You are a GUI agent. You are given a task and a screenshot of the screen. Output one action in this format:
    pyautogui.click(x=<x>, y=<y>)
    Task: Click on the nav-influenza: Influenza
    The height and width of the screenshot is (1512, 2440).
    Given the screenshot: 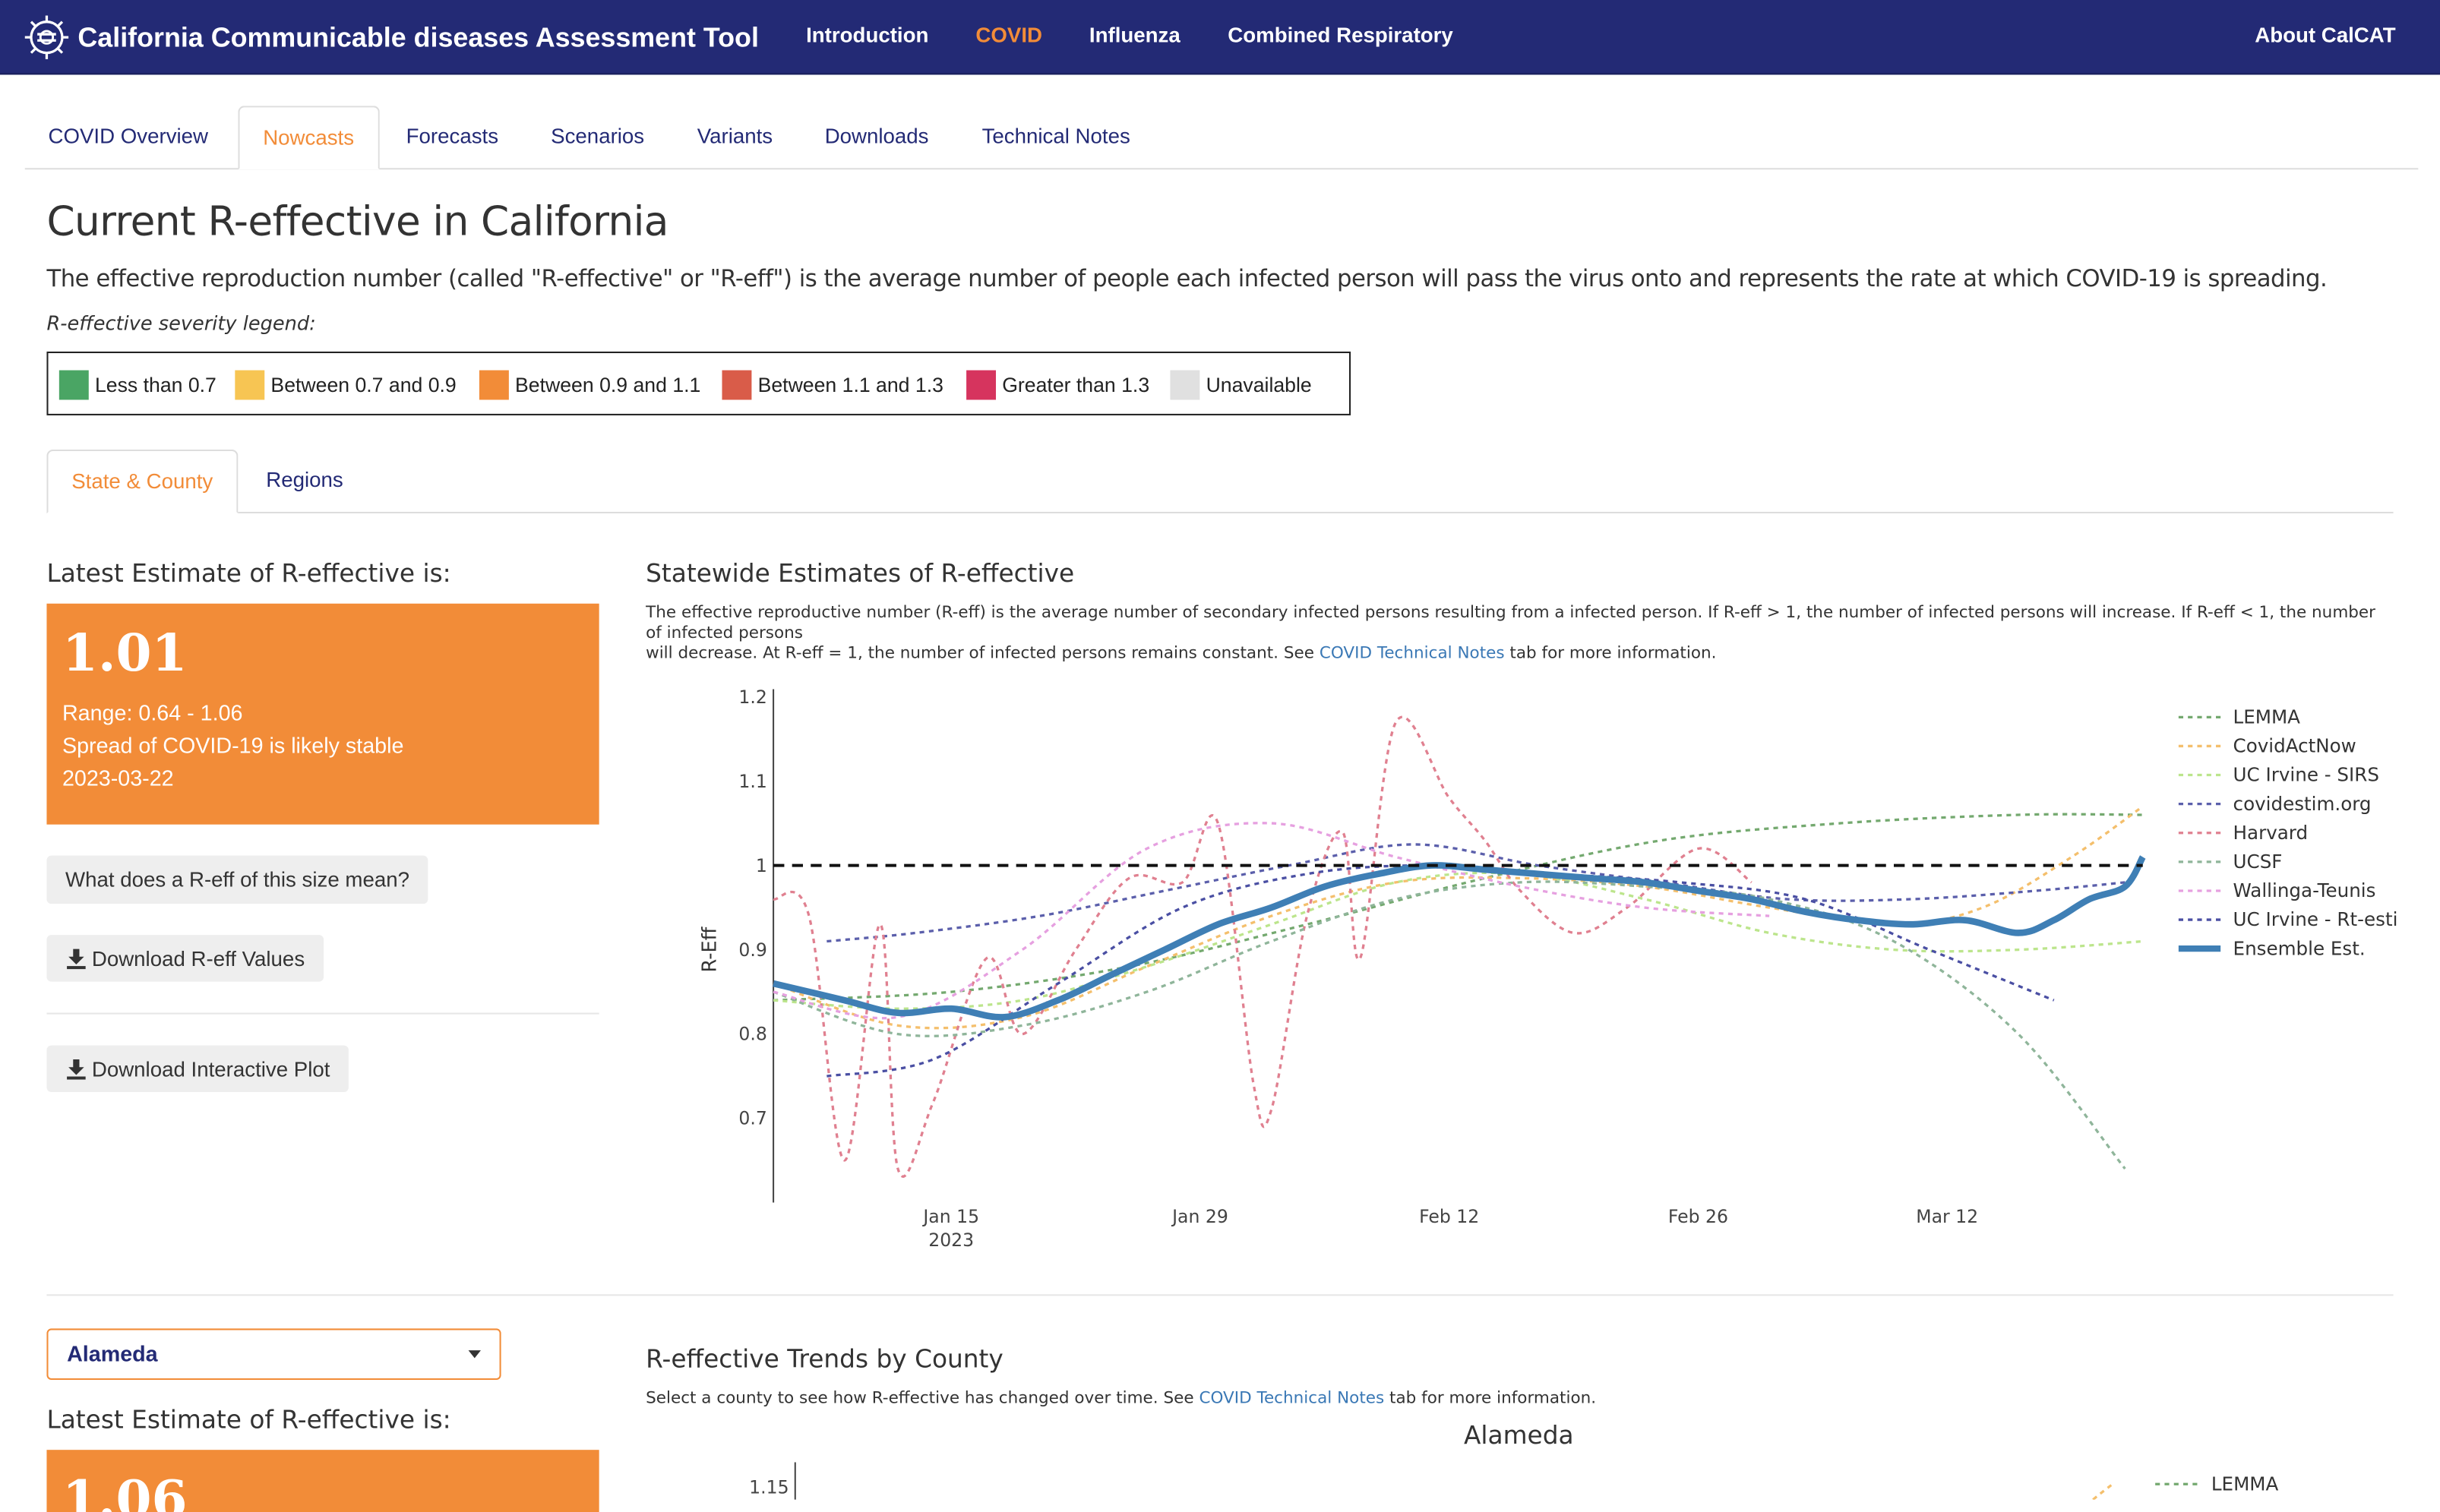 What is the action you would take?
    pyautogui.click(x=1135, y=35)
    